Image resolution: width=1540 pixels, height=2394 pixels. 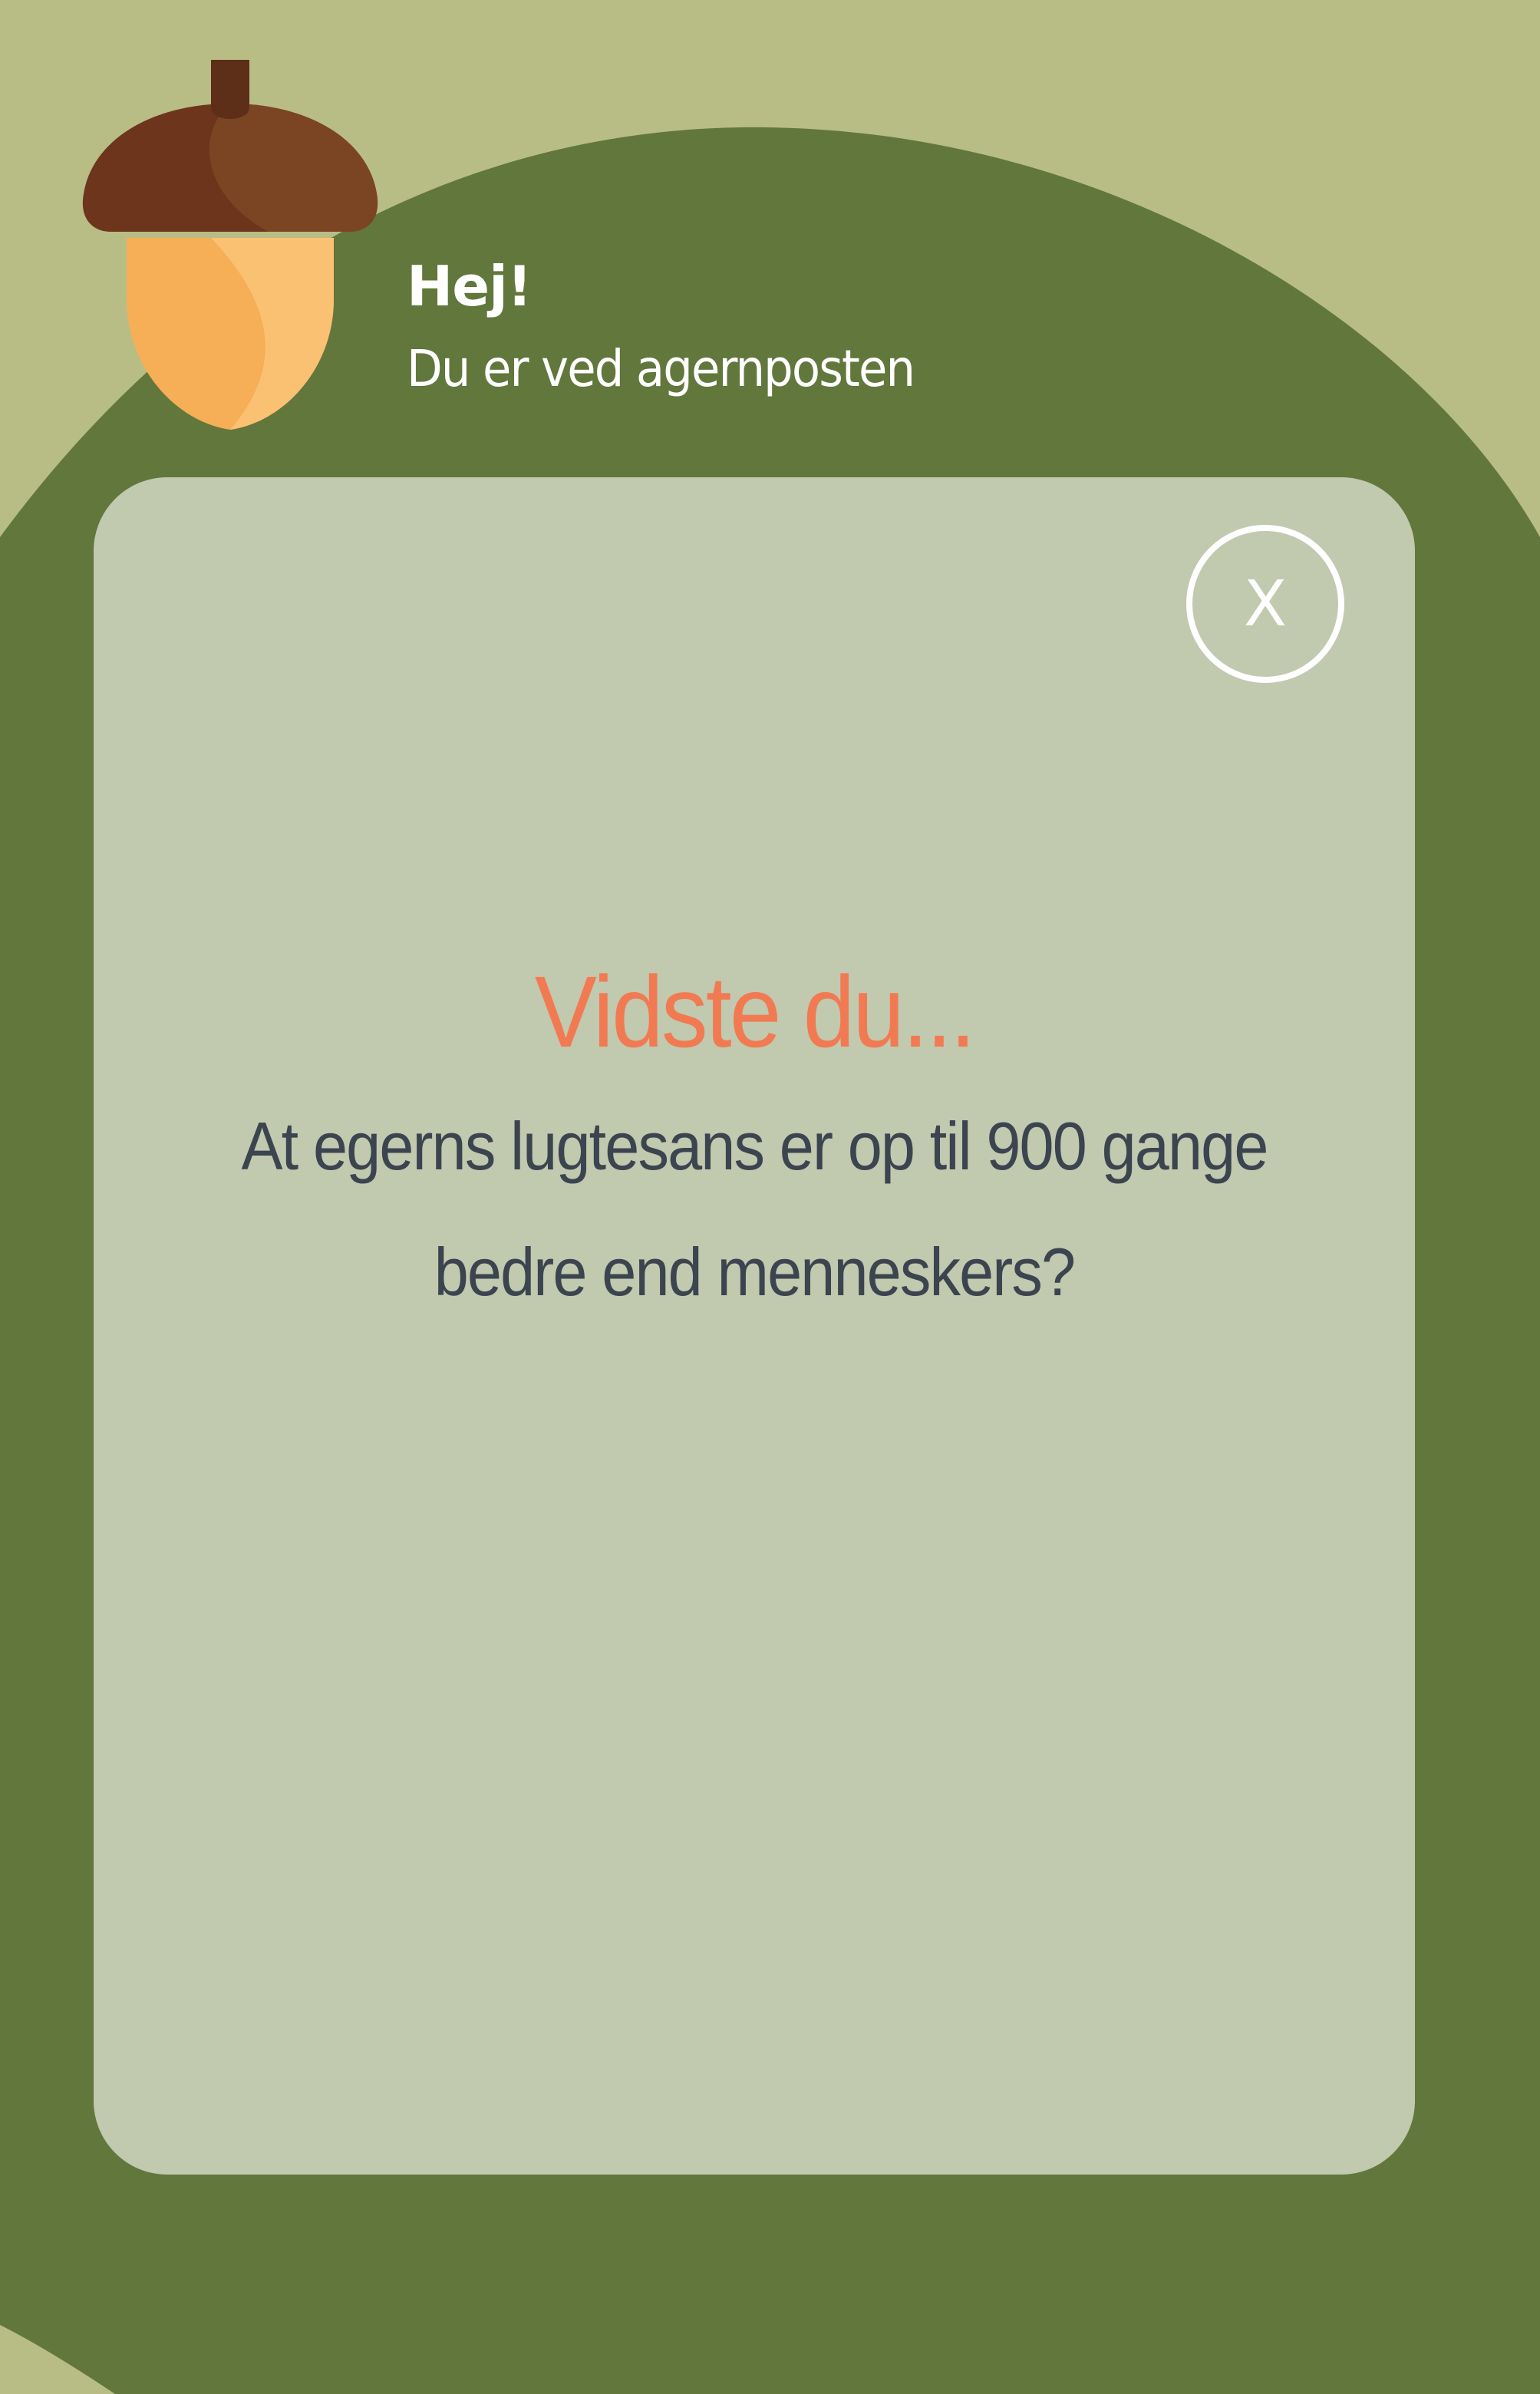 I want to click on close-label: X, so click(x=1266, y=604).